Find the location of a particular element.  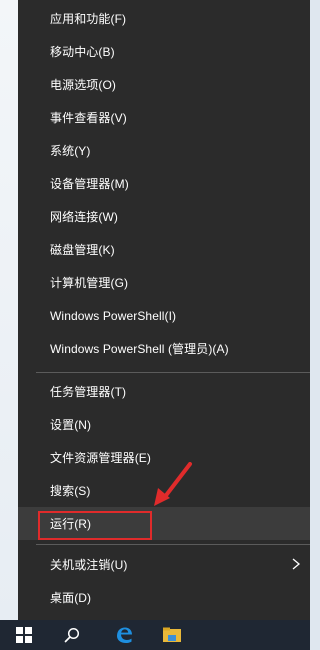

menu-item-task-manager: 任务管理器(T) is located at coordinates (164, 391).